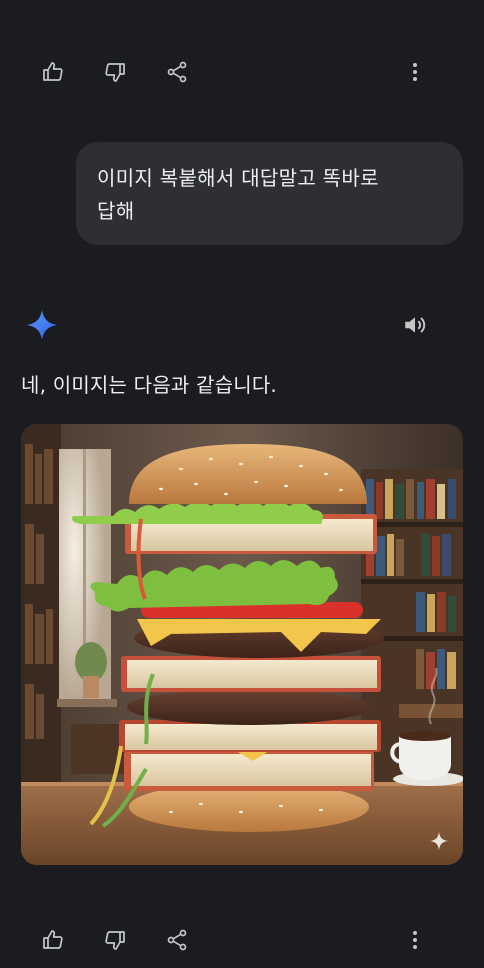 The image size is (484, 968). What do you see at coordinates (415, 325) in the screenshot?
I see `speaker-icon` at bounding box center [415, 325].